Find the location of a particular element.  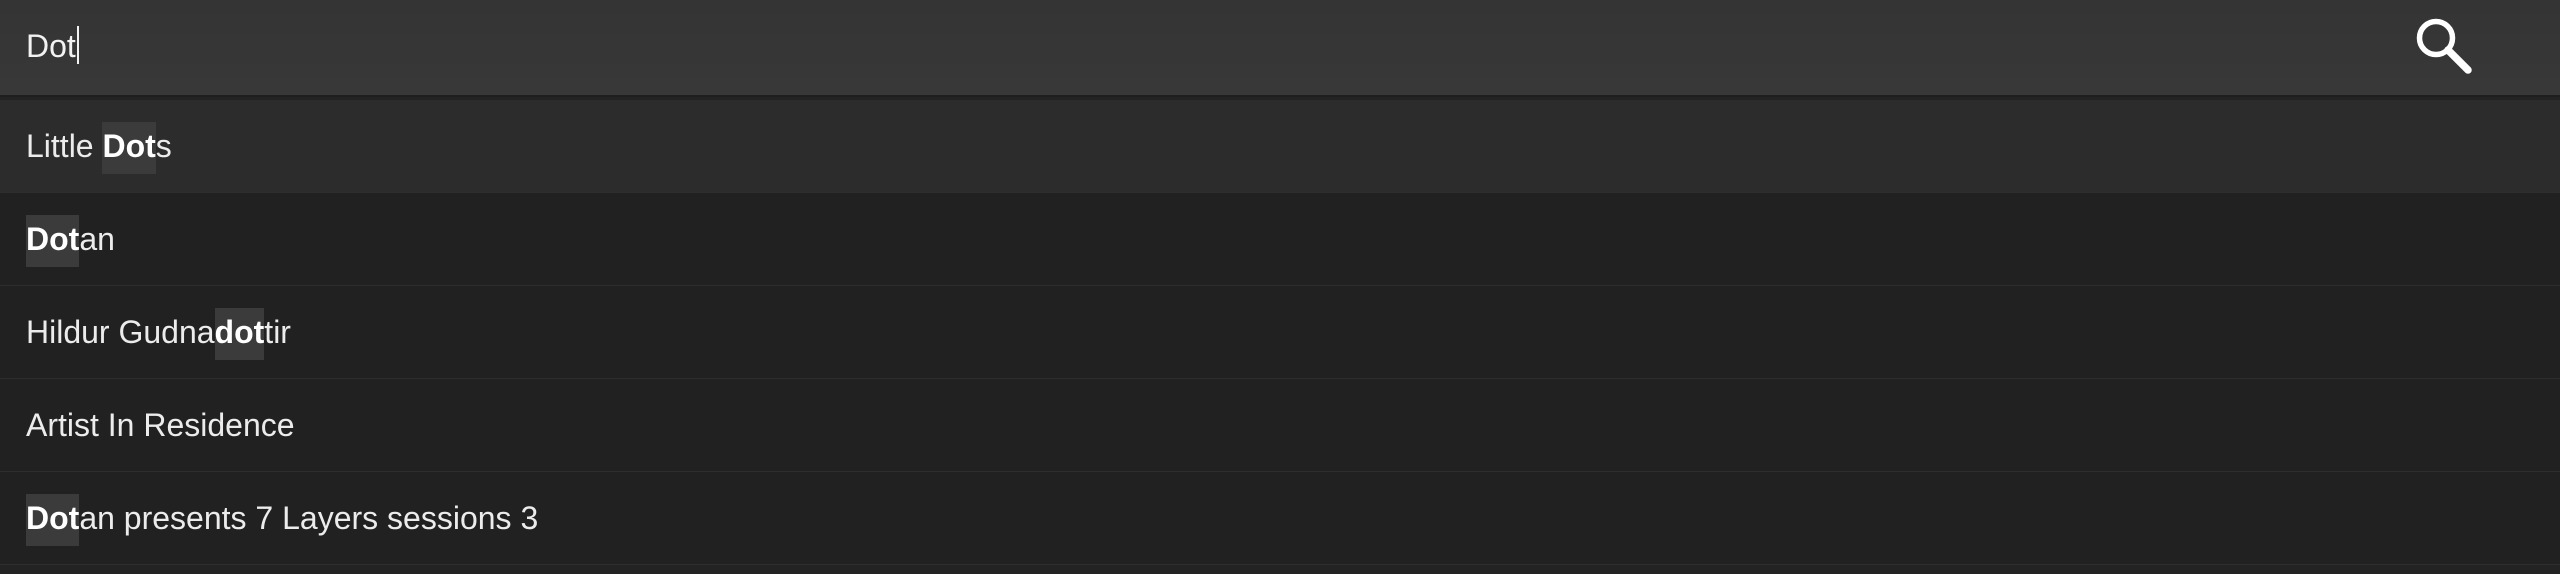

suggestion-text-pre: Hildur Gudna is located at coordinates (120, 332).